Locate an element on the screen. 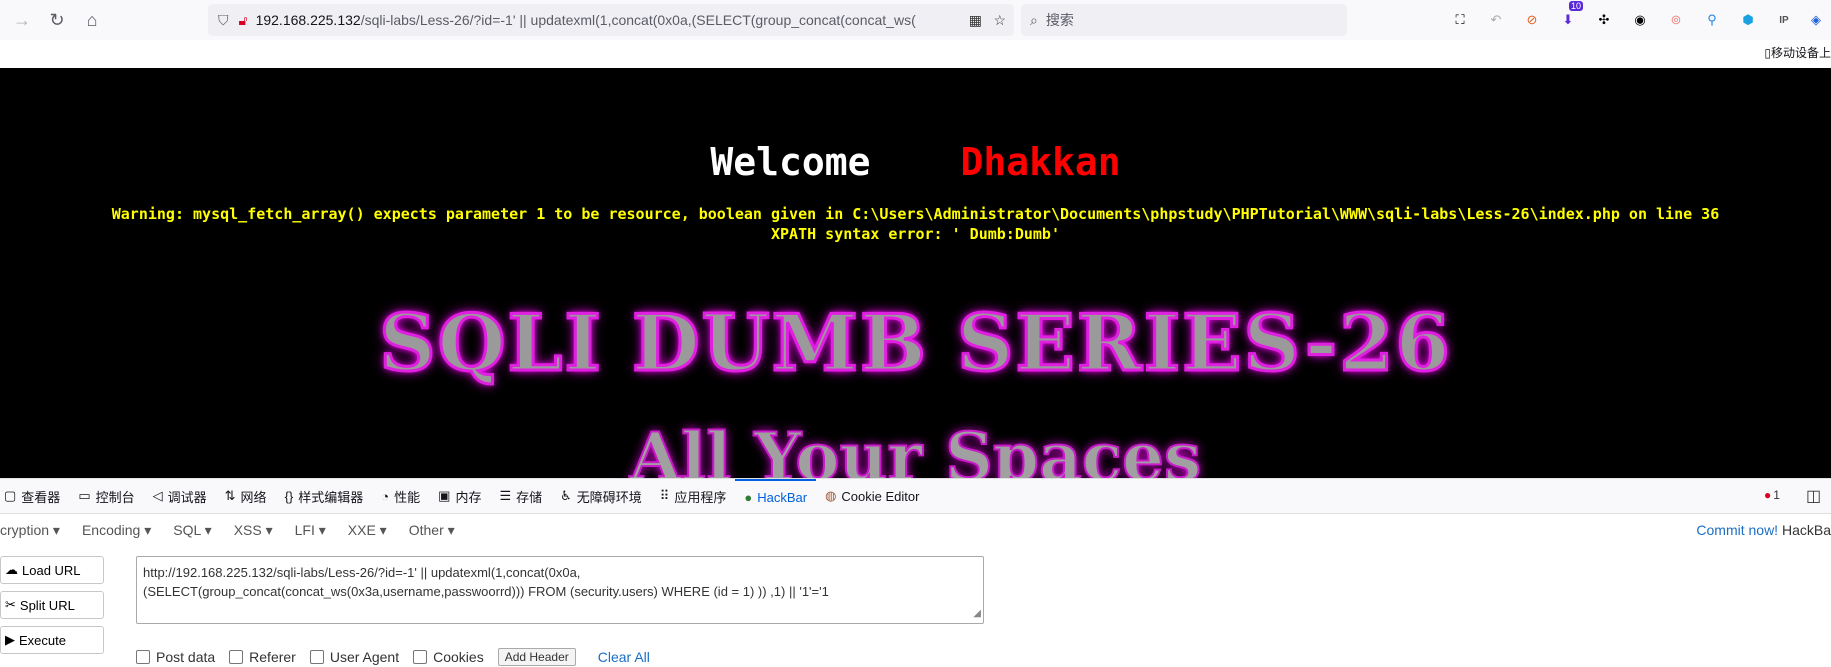 The width and height of the screenshot is (1831, 667). option-label: Referer is located at coordinates (272, 657).